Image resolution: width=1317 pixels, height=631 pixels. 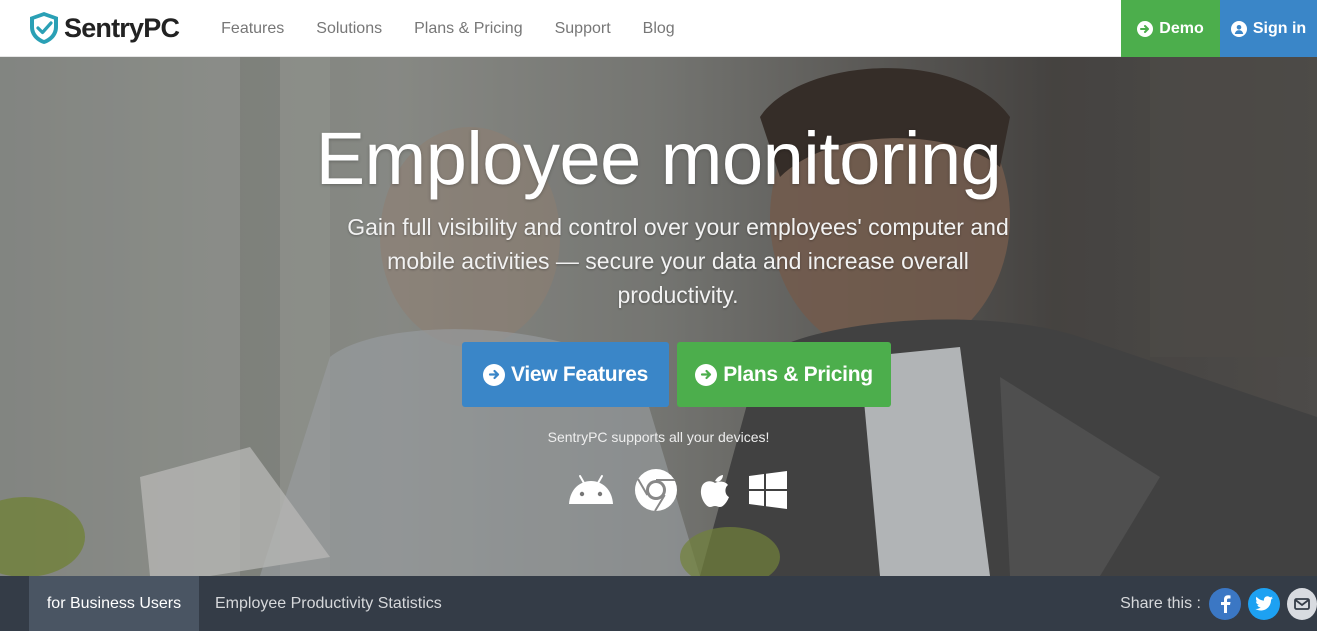 What do you see at coordinates (768, 490) in the screenshot?
I see `windows-icon` at bounding box center [768, 490].